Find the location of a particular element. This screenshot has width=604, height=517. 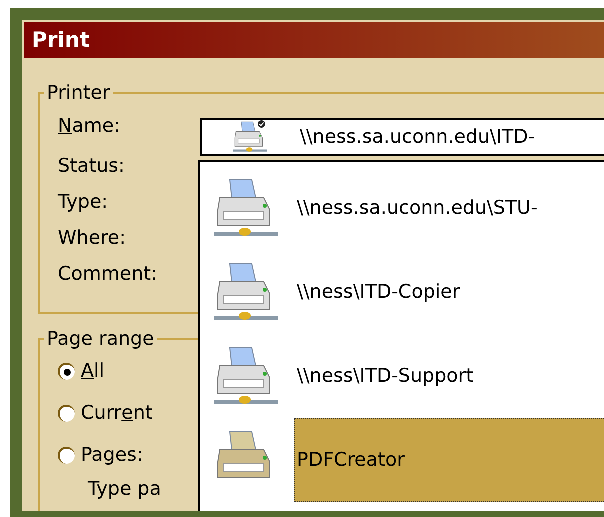

field-label: Comment: is located at coordinates (108, 274).